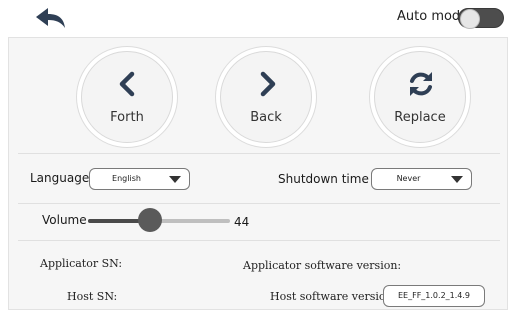 This screenshot has width=516, height=314. Describe the element at coordinates (481, 18) in the screenshot. I see `auto-mode-toggle` at that location.